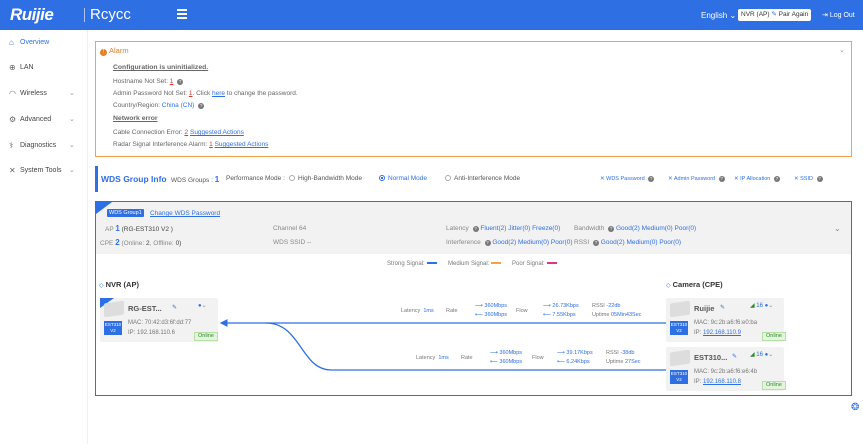 This screenshot has height=444, width=863. I want to click on ip-link: 192.168.110.8, so click(722, 382).